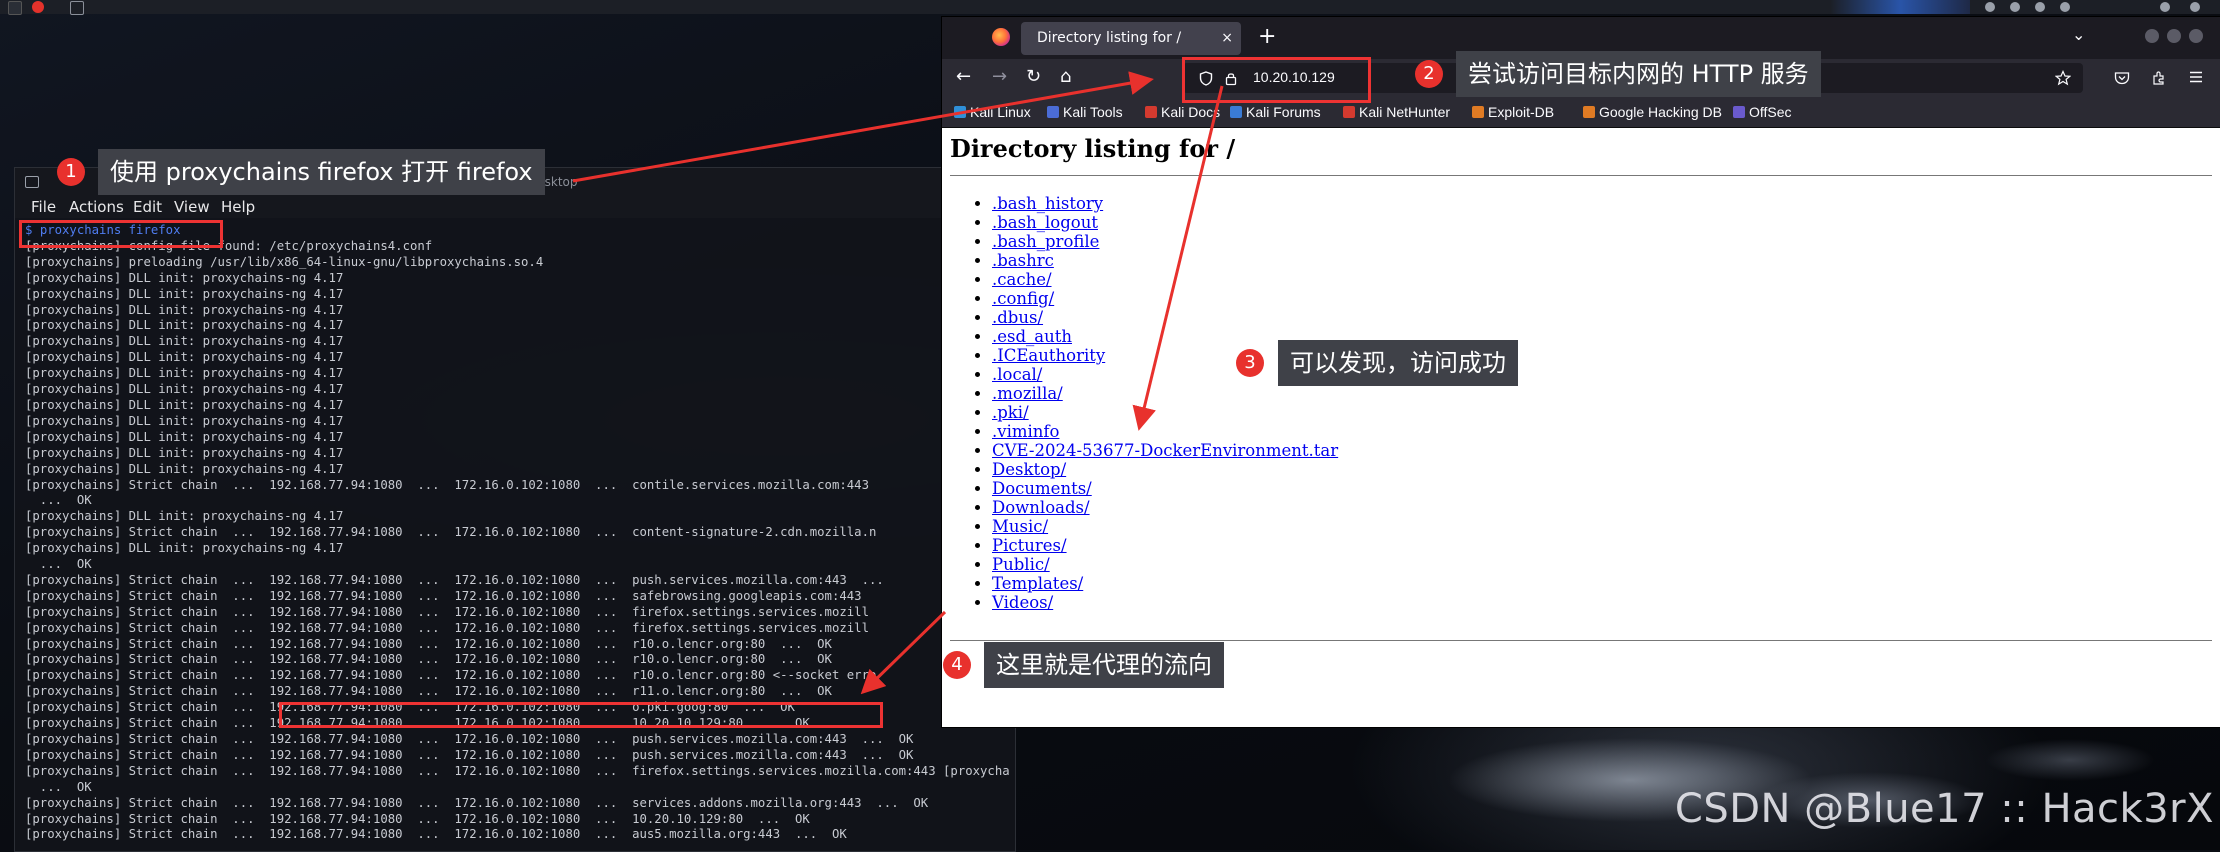 This screenshot has height=852, width=2220. I want to click on directory-entry-link: Music/, so click(1020, 526).